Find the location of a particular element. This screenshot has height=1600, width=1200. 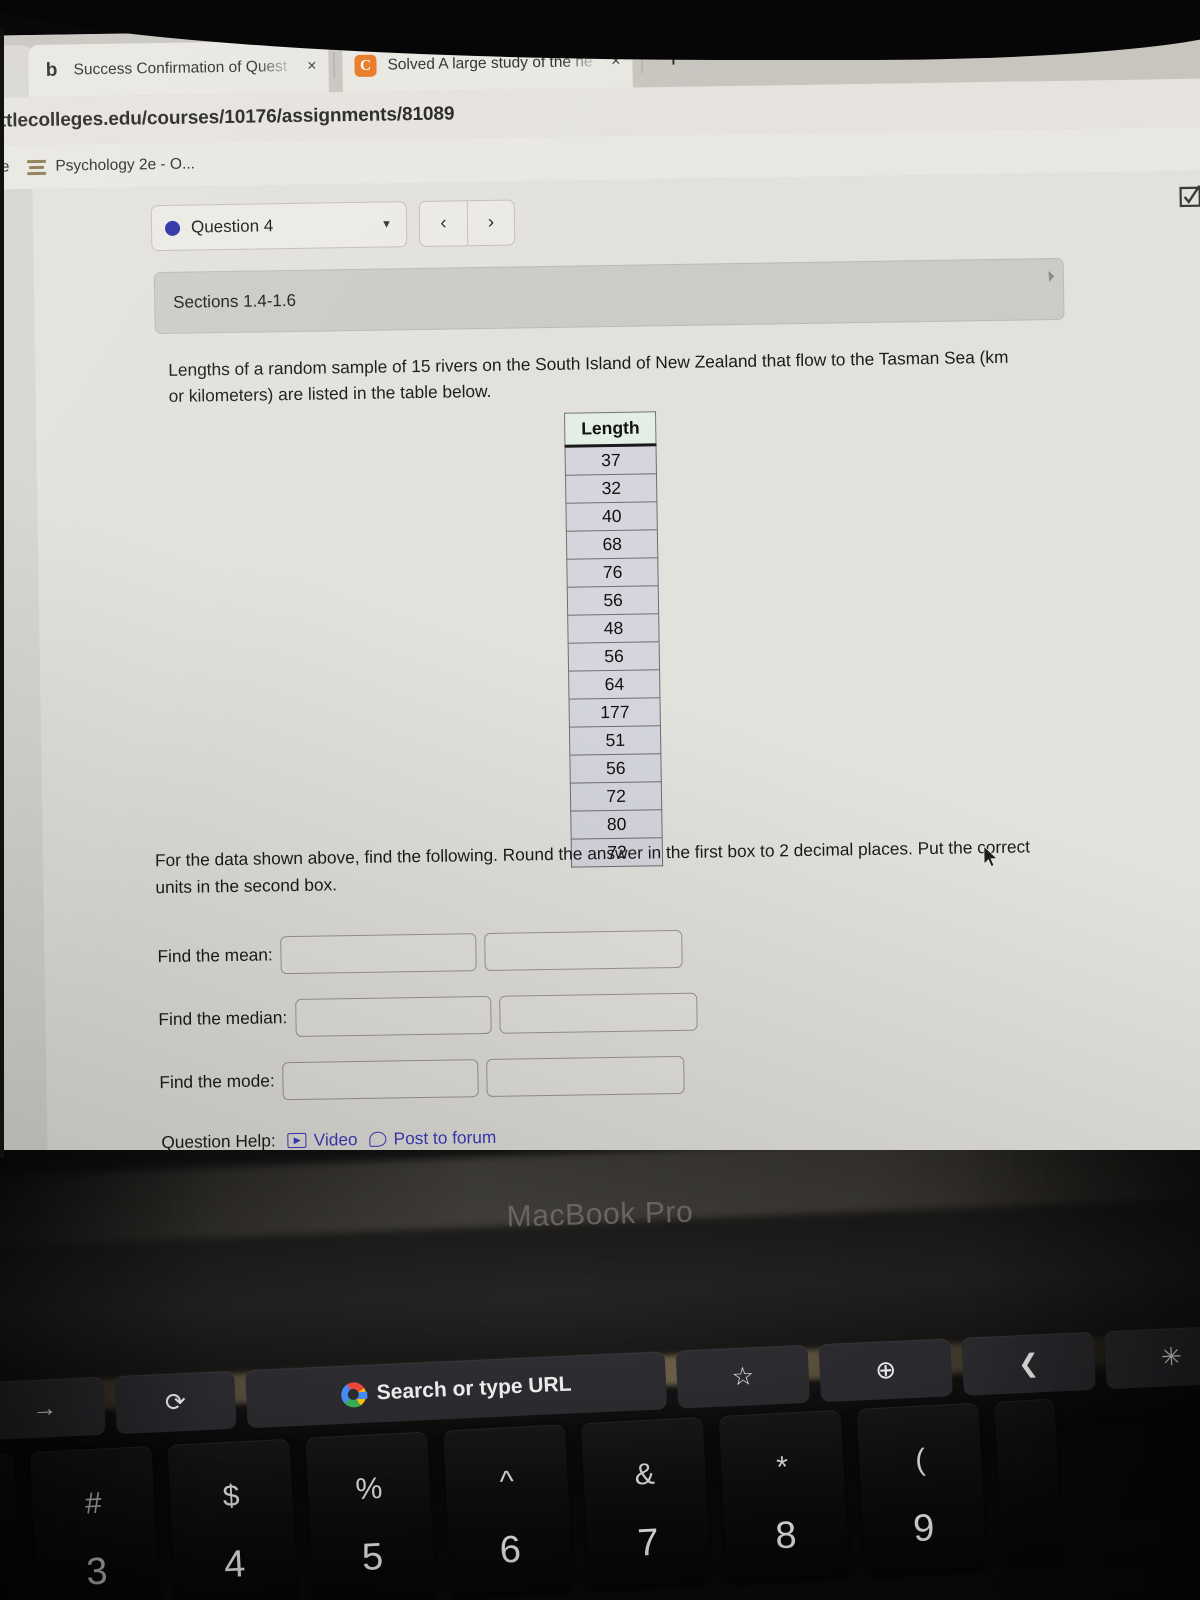

table-cell-length: 32 is located at coordinates (611, 488).